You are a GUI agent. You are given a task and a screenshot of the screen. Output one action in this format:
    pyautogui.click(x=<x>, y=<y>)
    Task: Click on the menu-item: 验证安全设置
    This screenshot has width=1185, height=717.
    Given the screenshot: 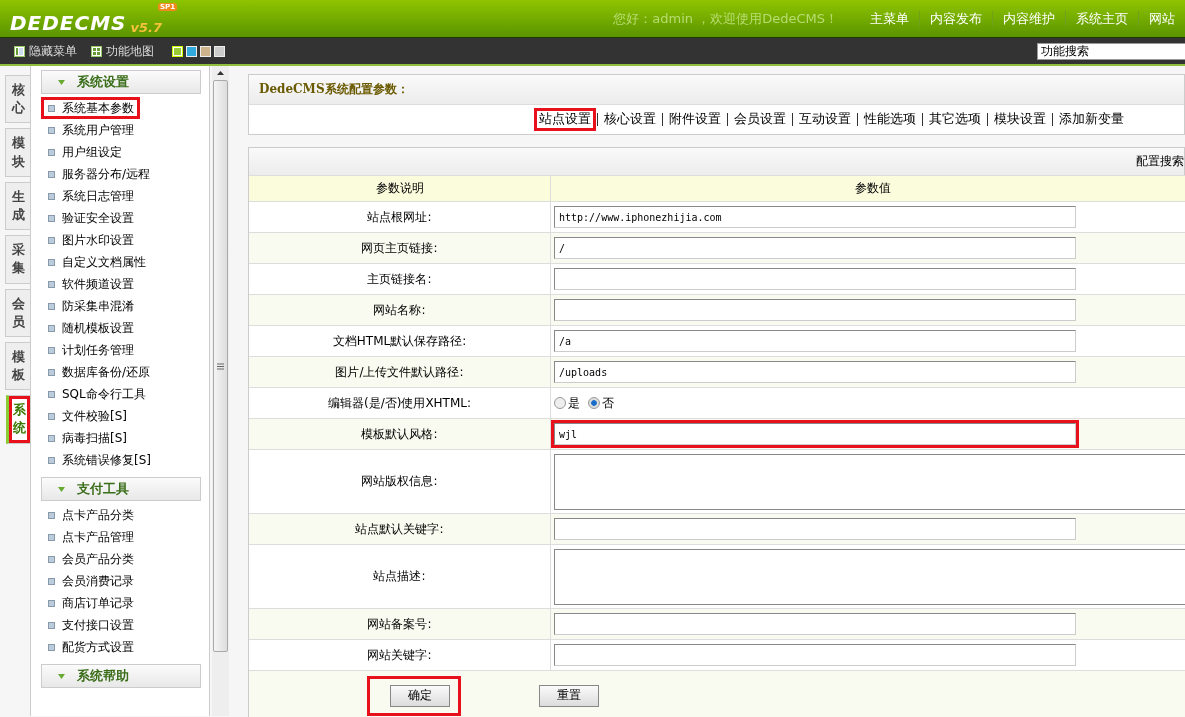 What is the action you would take?
    pyautogui.click(x=98, y=218)
    